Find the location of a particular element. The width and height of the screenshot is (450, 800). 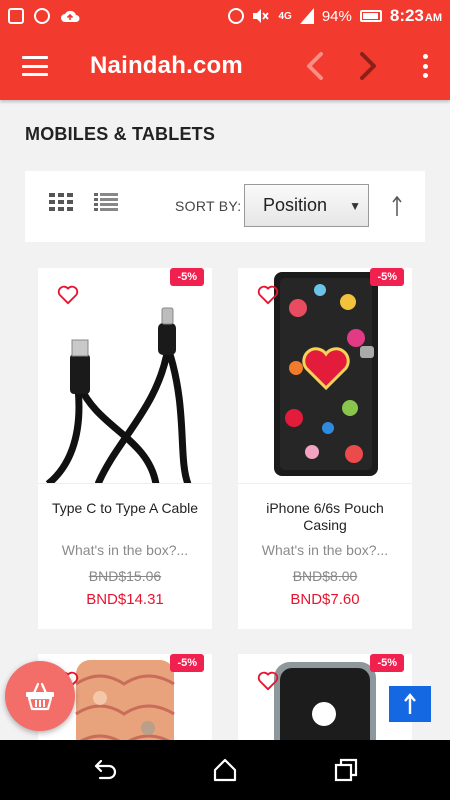

list-view-icon is located at coordinates (106, 202).